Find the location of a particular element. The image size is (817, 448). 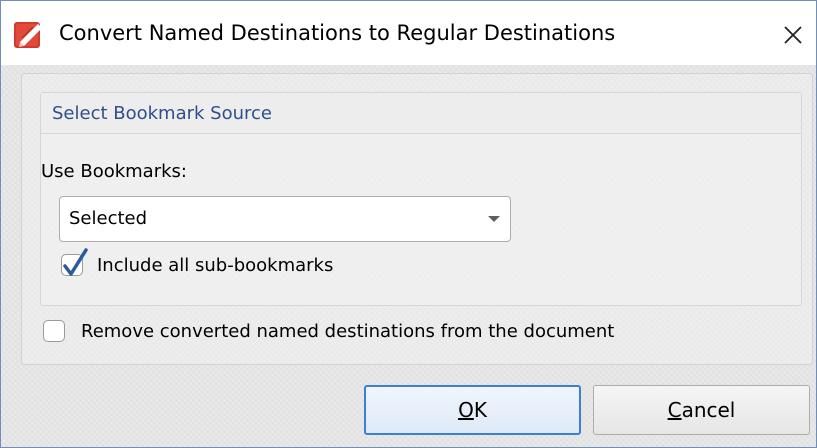

include-sub-bookmarks-checkbox is located at coordinates (74, 262).